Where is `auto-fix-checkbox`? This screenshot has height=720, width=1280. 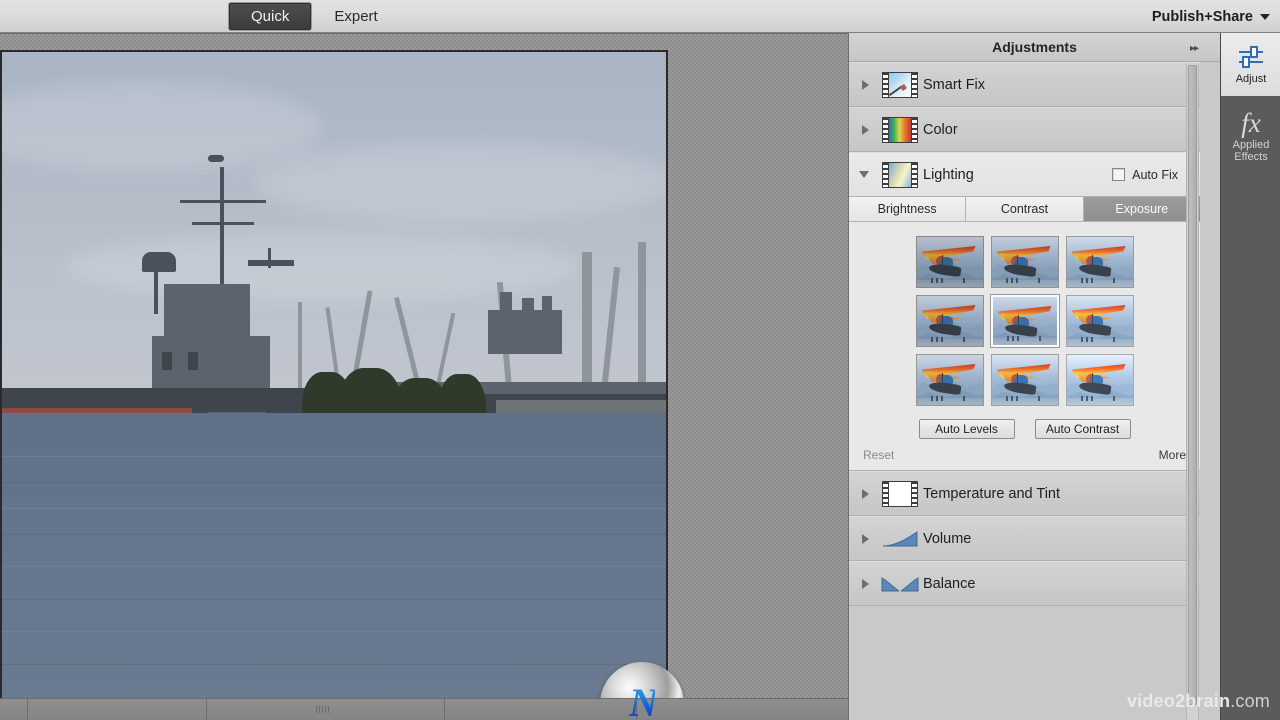 auto-fix-checkbox is located at coordinates (1119, 174).